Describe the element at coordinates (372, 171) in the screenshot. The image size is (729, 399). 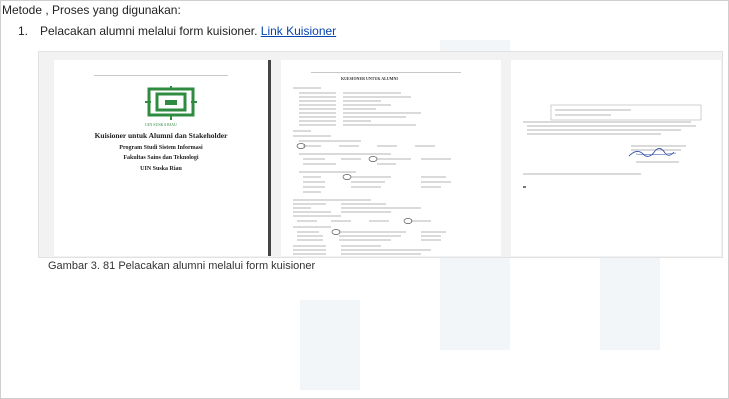
I see `form-body-lines` at that location.